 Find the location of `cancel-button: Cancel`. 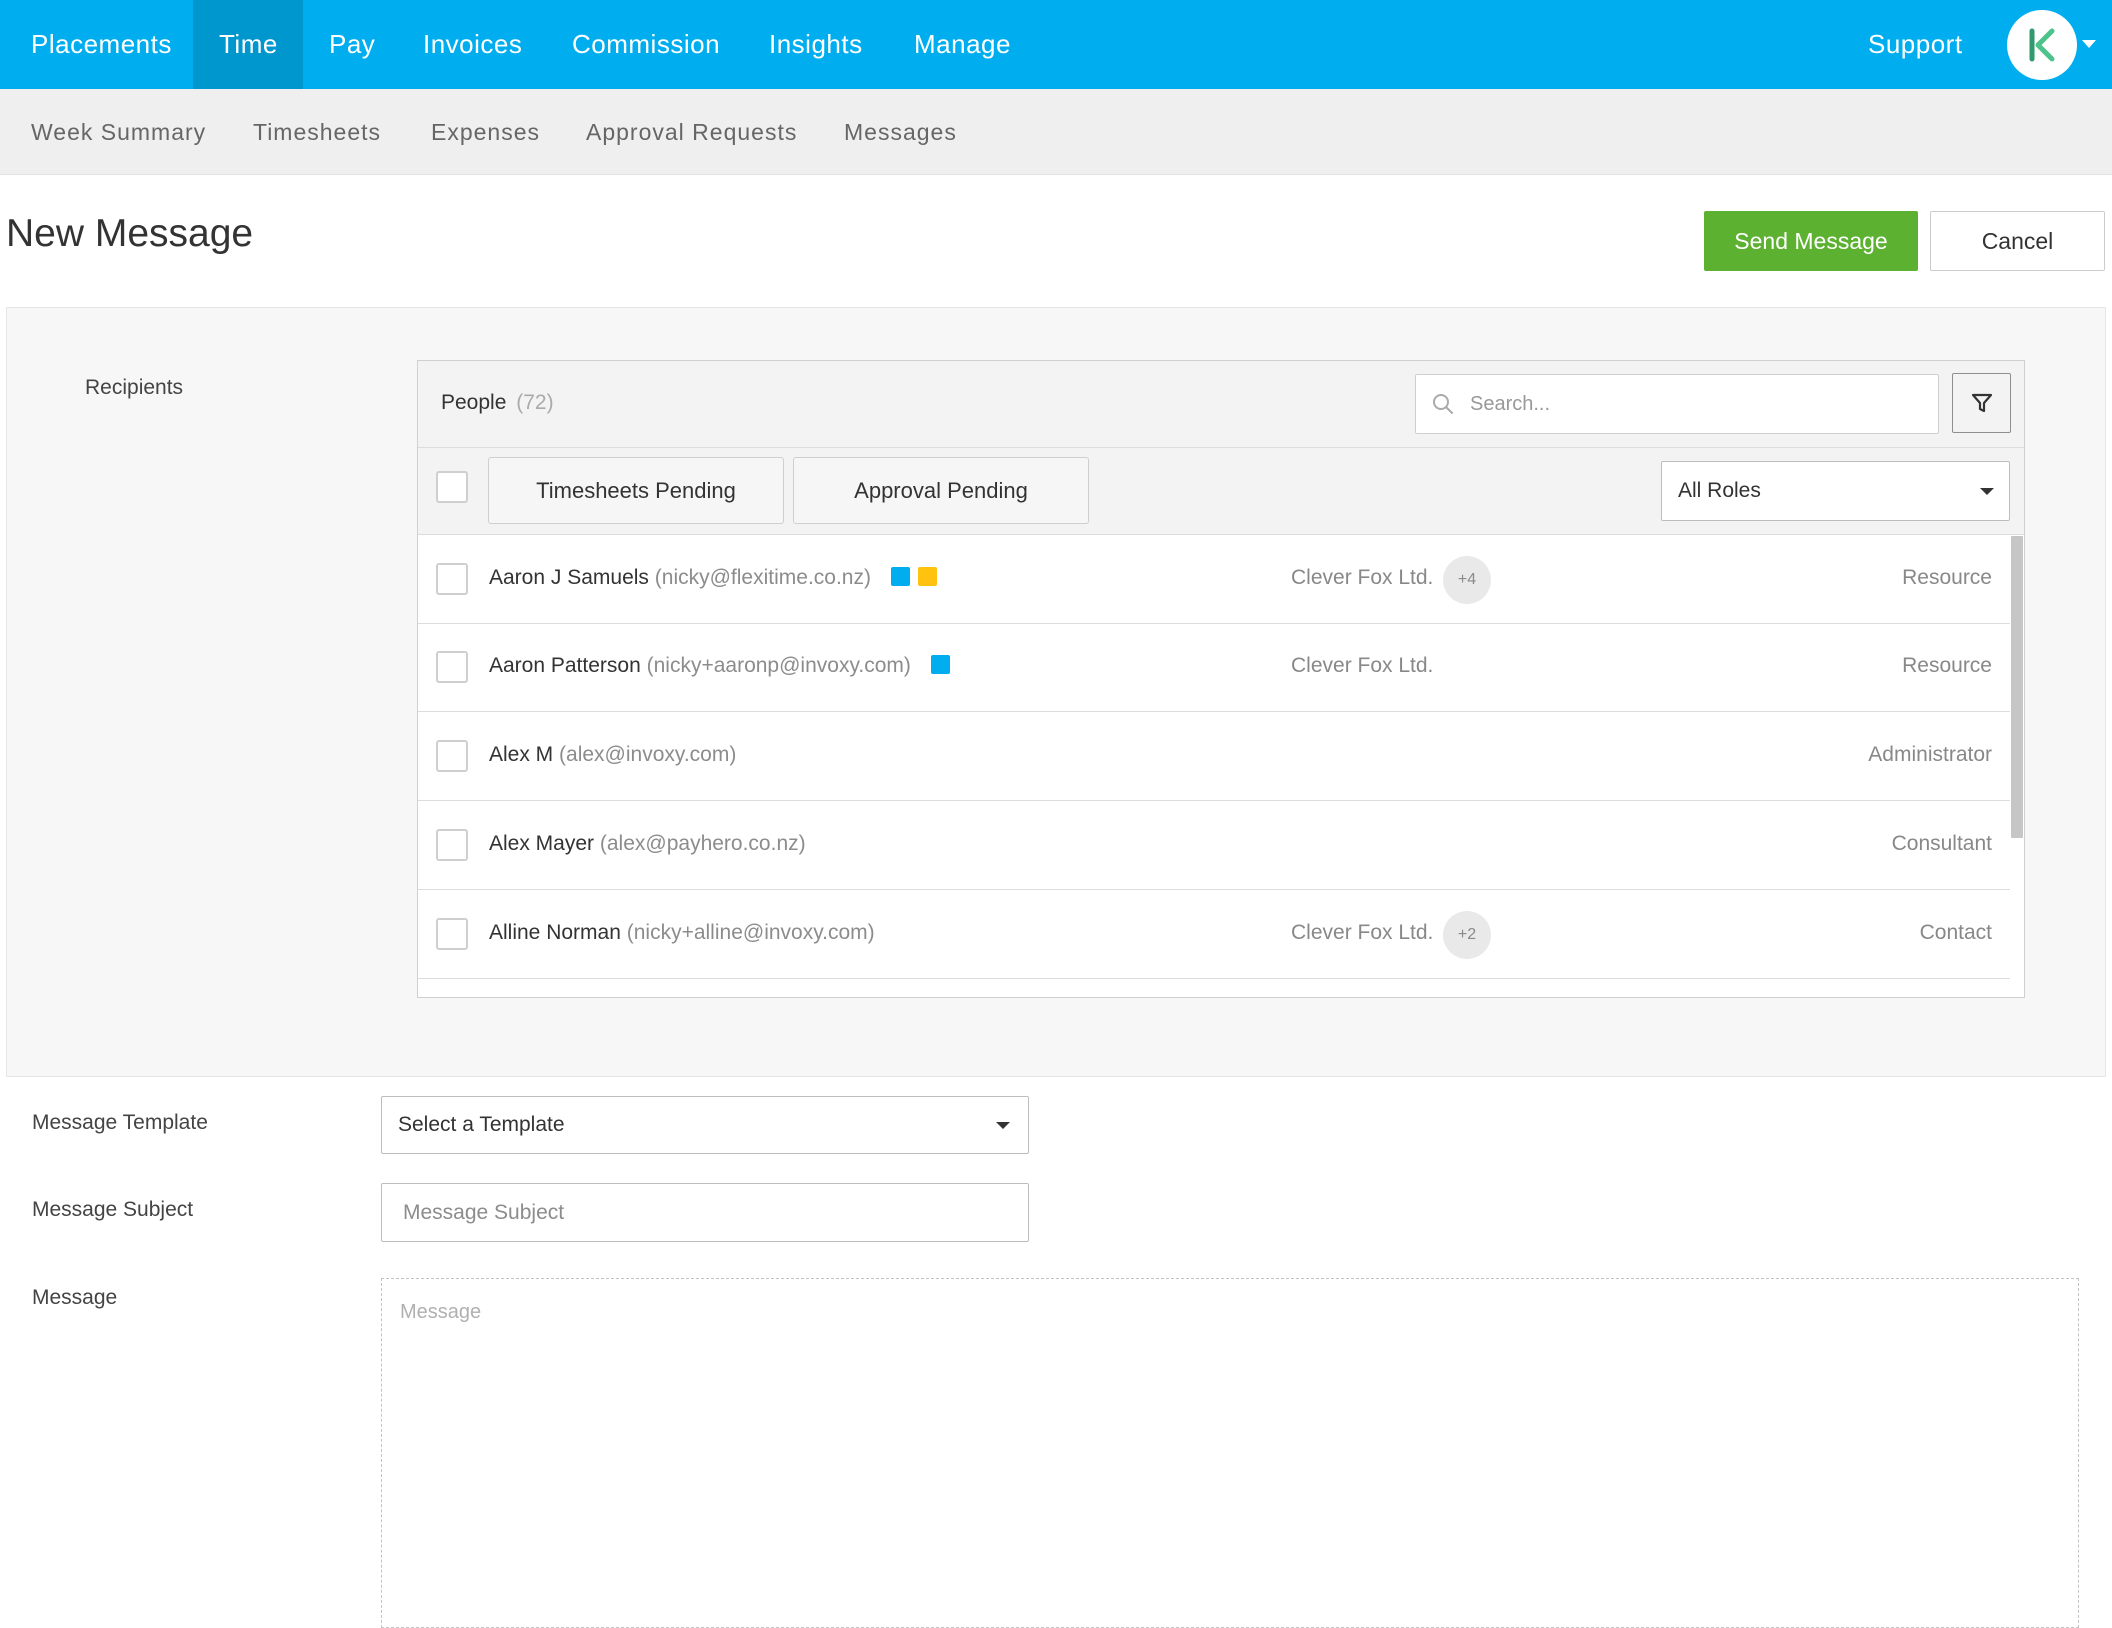

cancel-button: Cancel is located at coordinates (2017, 241).